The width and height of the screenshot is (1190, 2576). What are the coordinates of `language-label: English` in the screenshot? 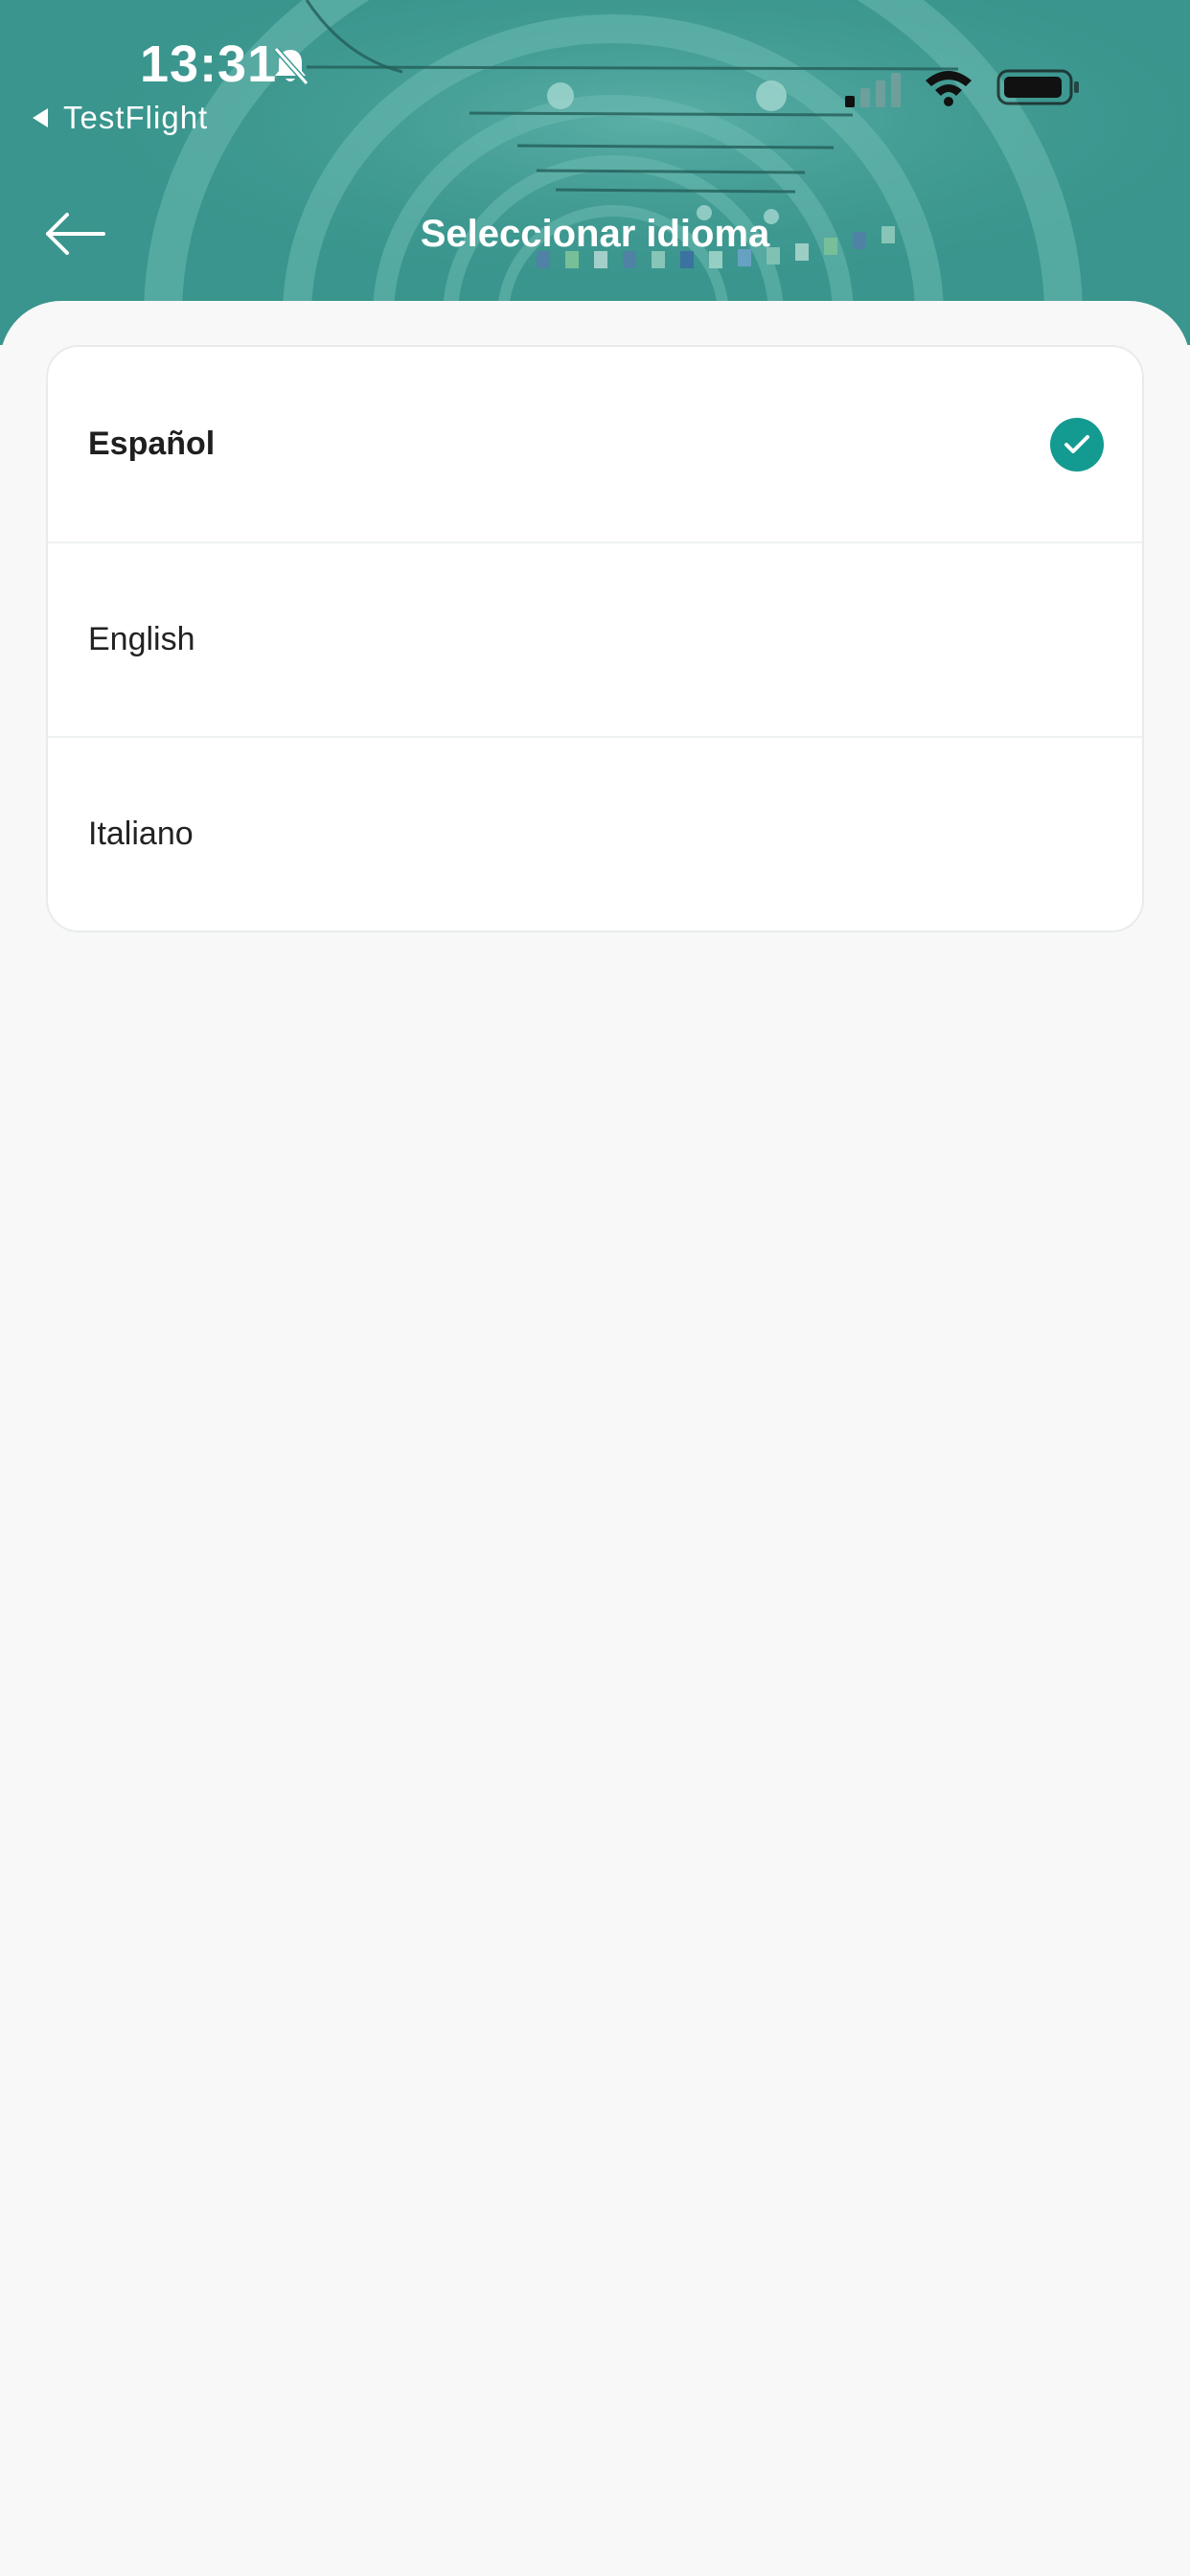 It's located at (141, 639).